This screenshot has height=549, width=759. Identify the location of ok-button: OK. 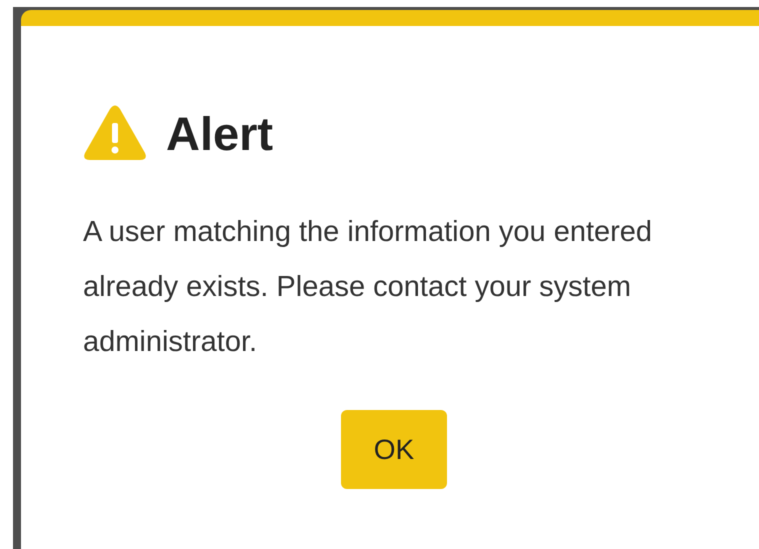
(394, 449).